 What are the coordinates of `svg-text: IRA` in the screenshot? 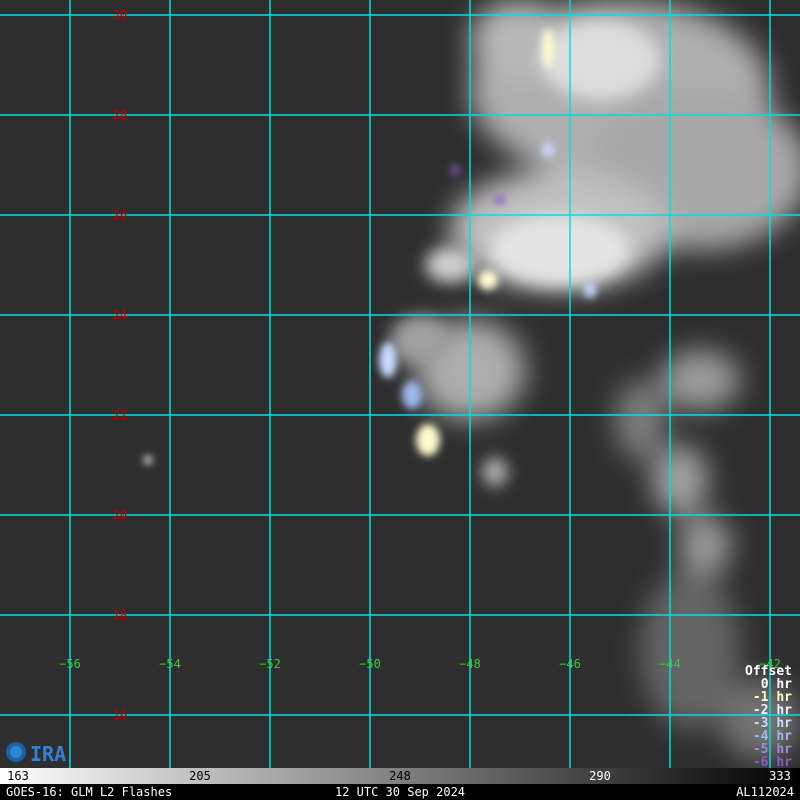 It's located at (48, 754).